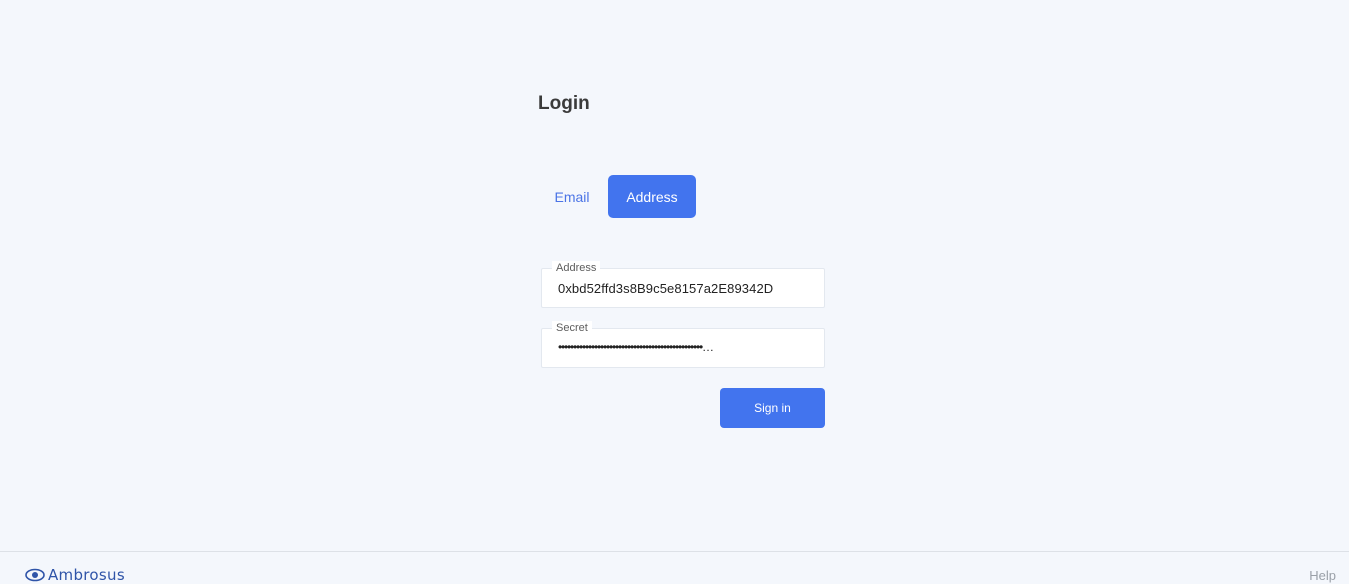  I want to click on help-link: Help, so click(1322, 575).